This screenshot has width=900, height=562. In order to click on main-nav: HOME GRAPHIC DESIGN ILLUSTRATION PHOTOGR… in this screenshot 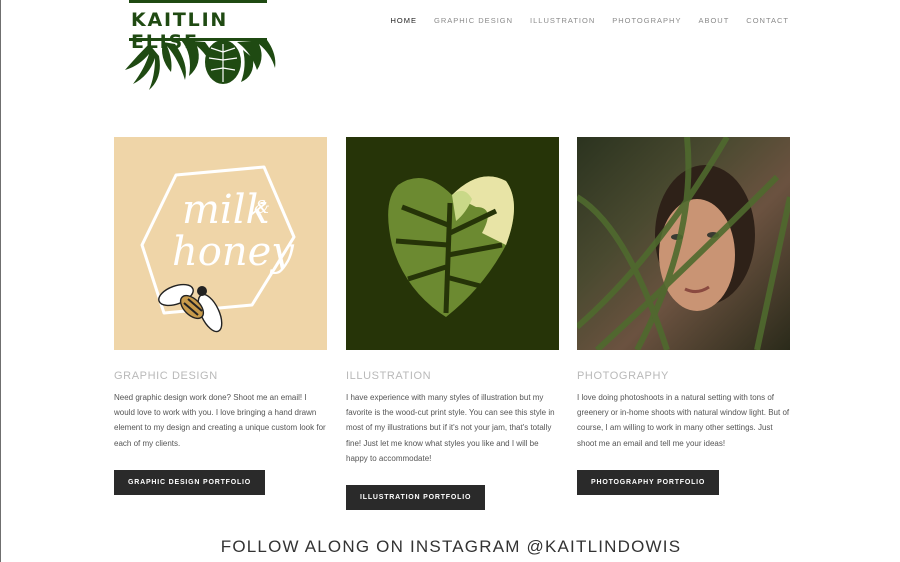, I will do `click(590, 20)`.